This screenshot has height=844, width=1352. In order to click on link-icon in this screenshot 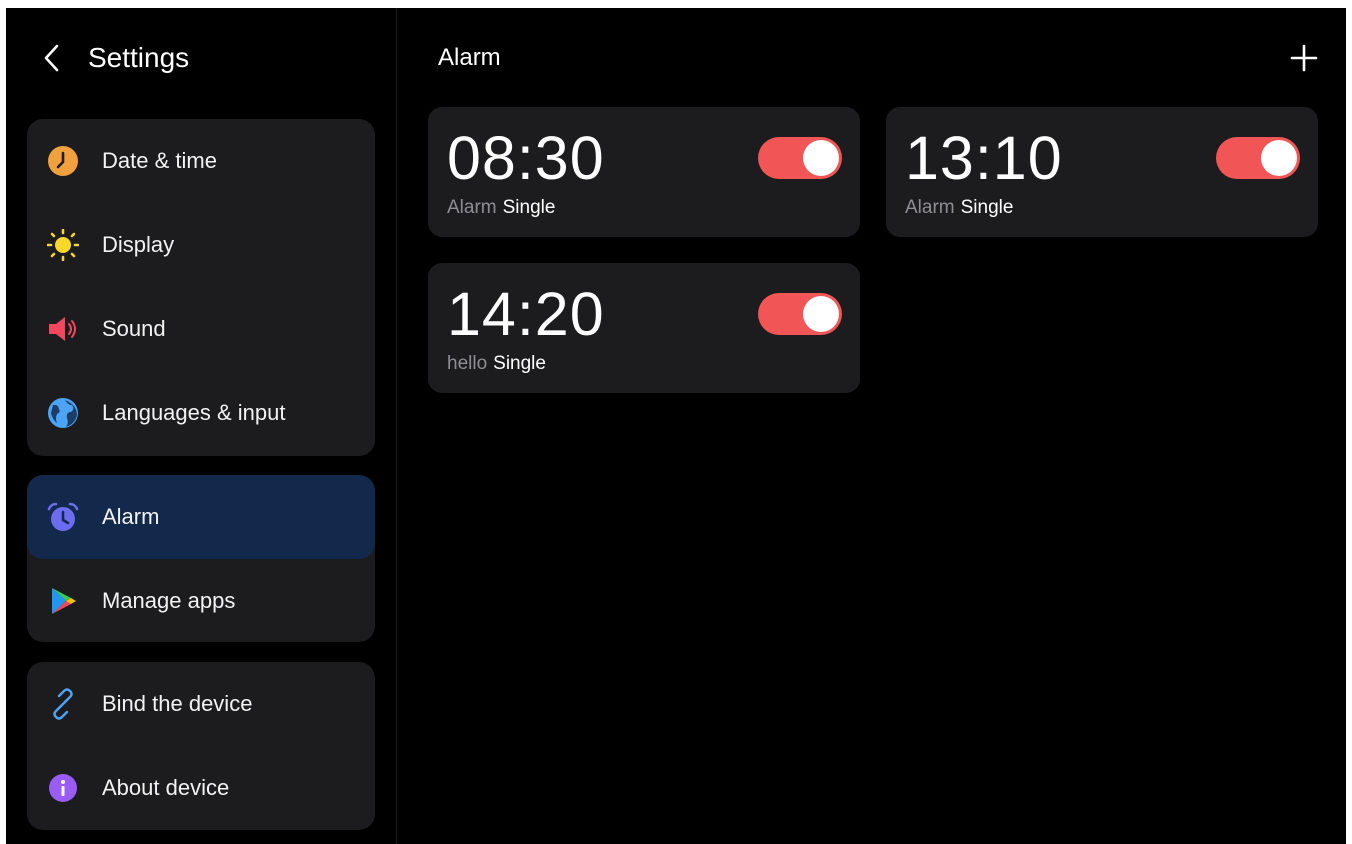, I will do `click(63, 704)`.